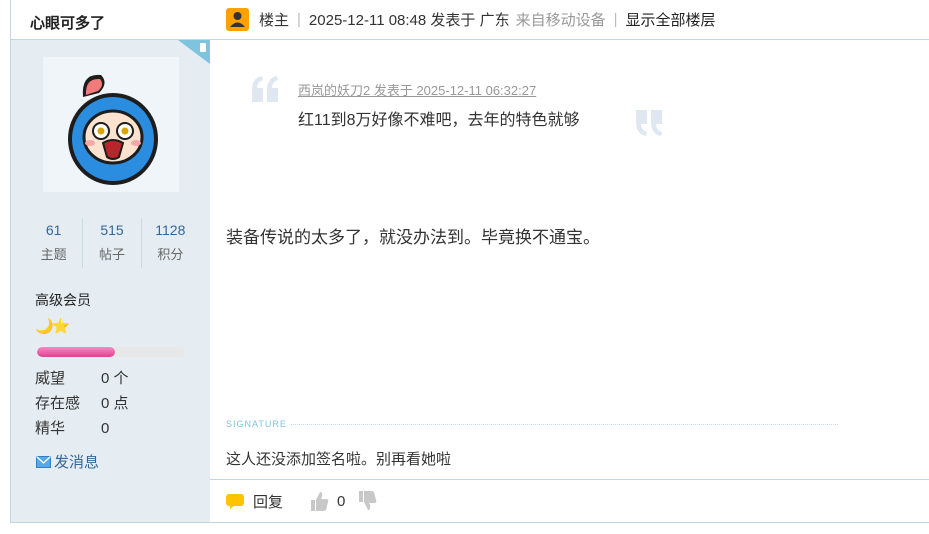  What do you see at coordinates (256, 424) in the screenshot?
I see `signature-label: SIGNATURE` at bounding box center [256, 424].